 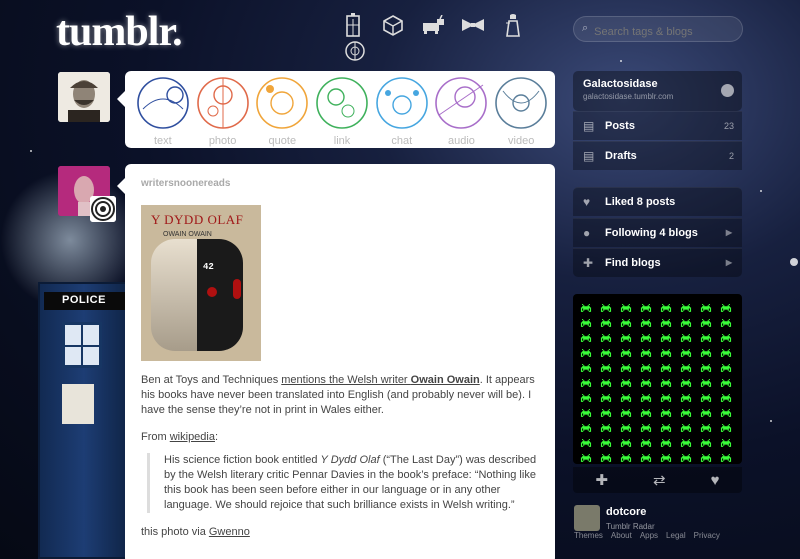 What do you see at coordinates (282, 103) in the screenshot?
I see `quote-circle-icon` at bounding box center [282, 103].